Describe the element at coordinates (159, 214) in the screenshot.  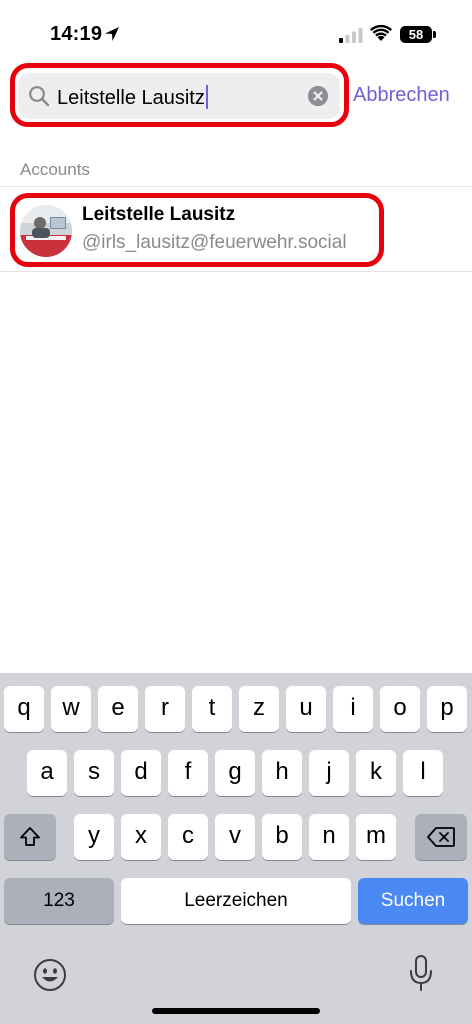
I see `account-display-name: Leitstelle Lausitz` at that location.